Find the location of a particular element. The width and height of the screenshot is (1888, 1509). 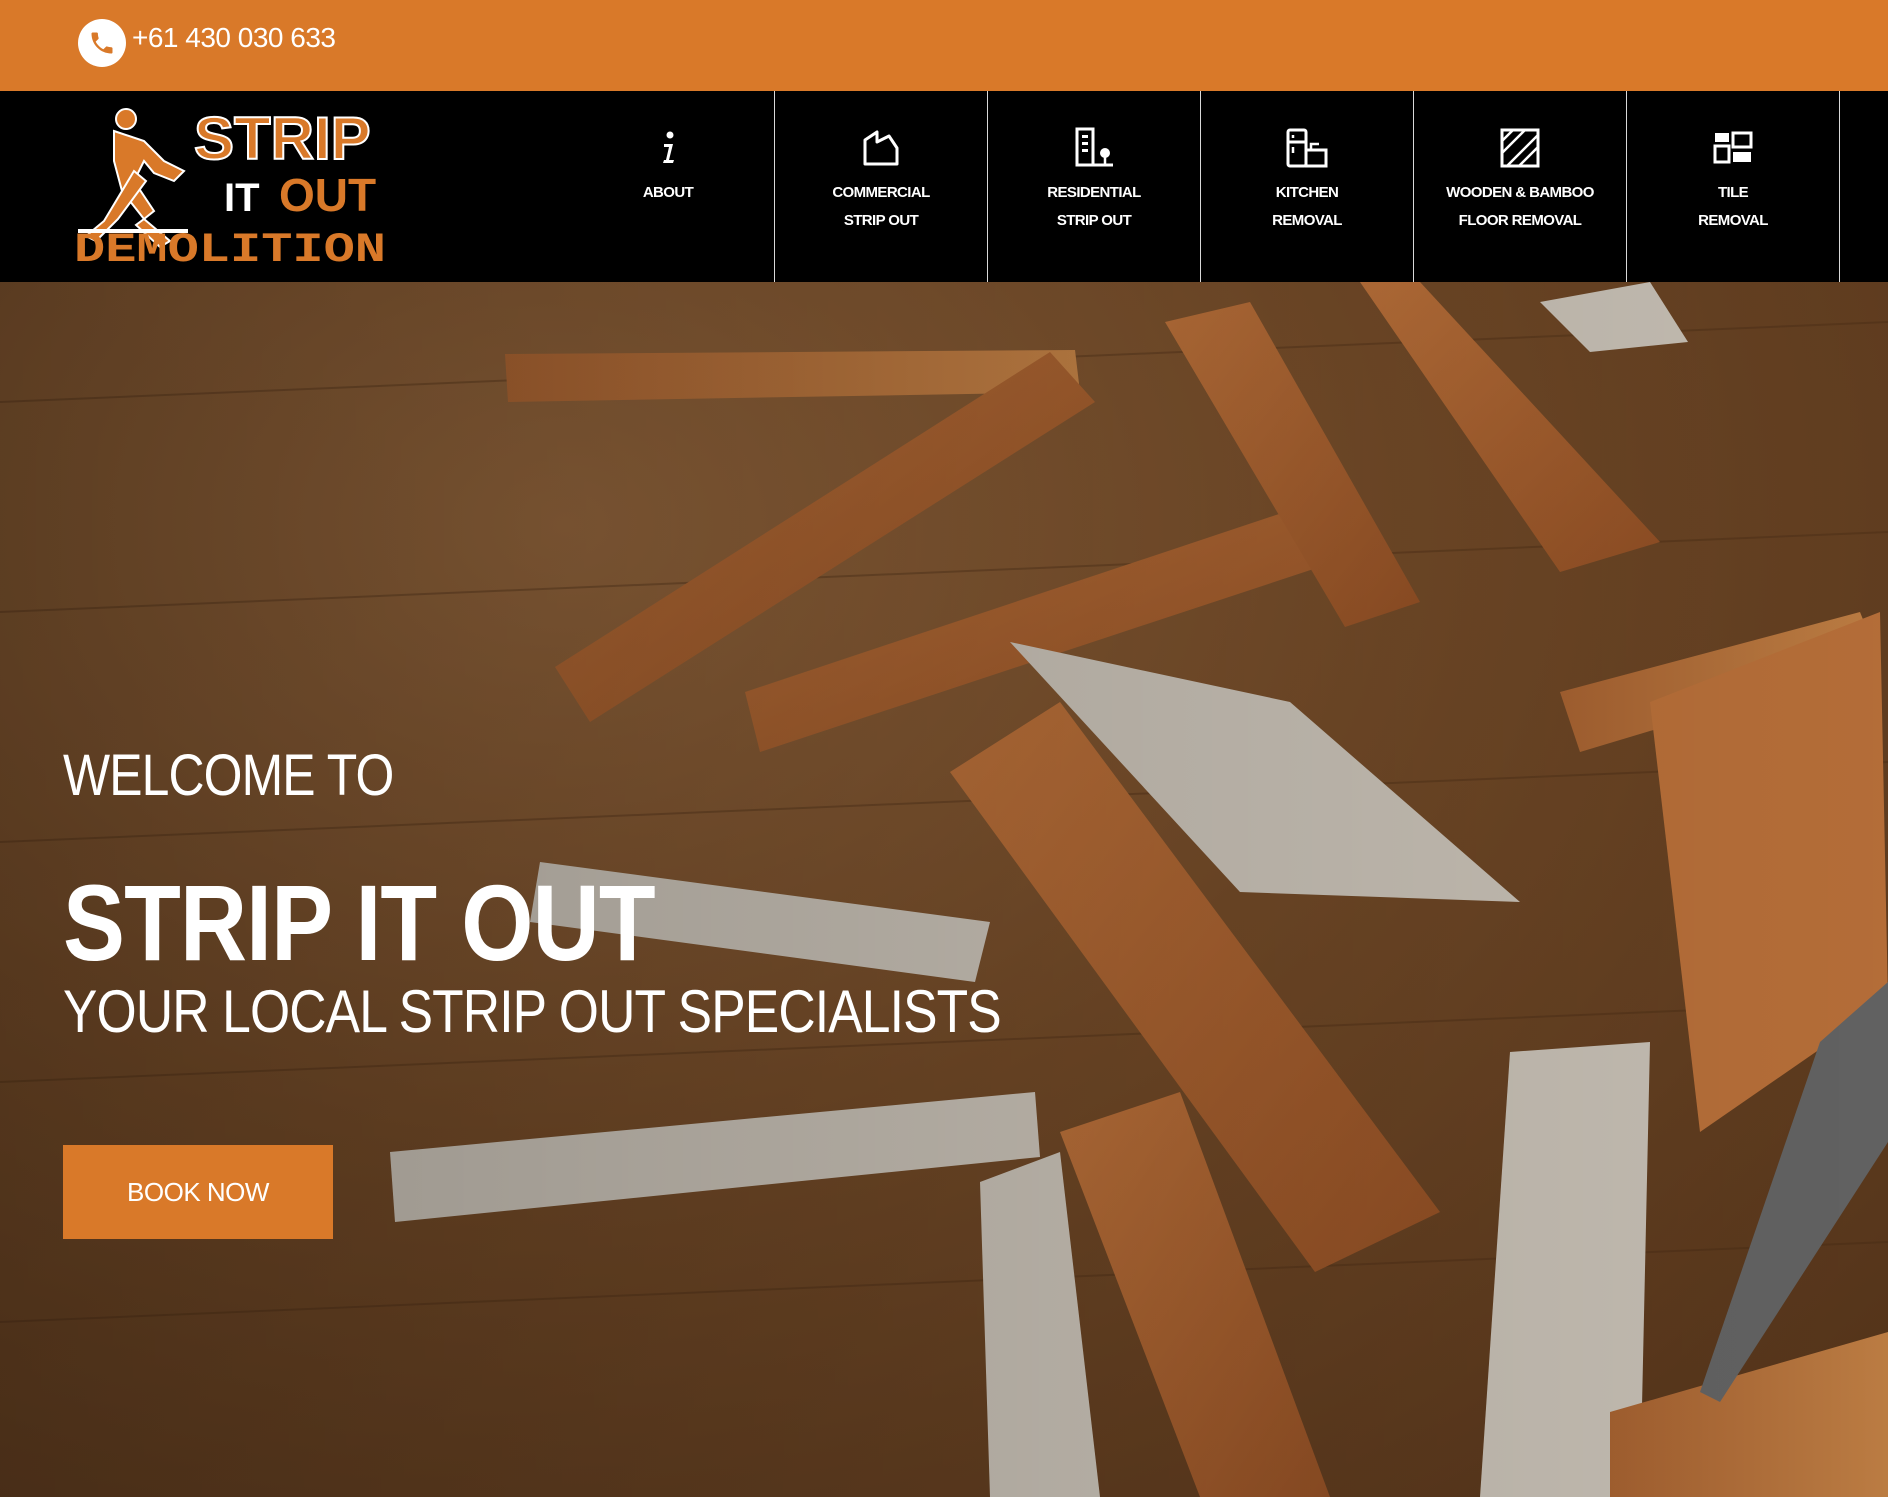

logo-text-it: IT is located at coordinates (242, 198).